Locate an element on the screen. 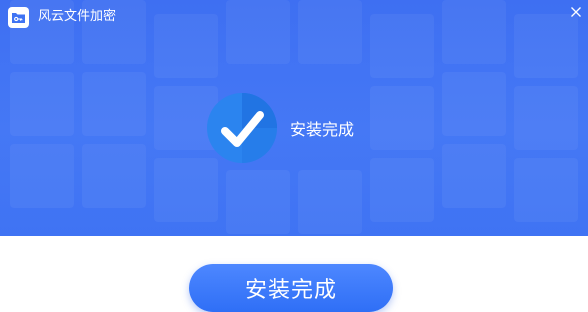 Image resolution: width=588 pixels, height=312 pixels. finish-install-button: 安装完成 is located at coordinates (291, 288).